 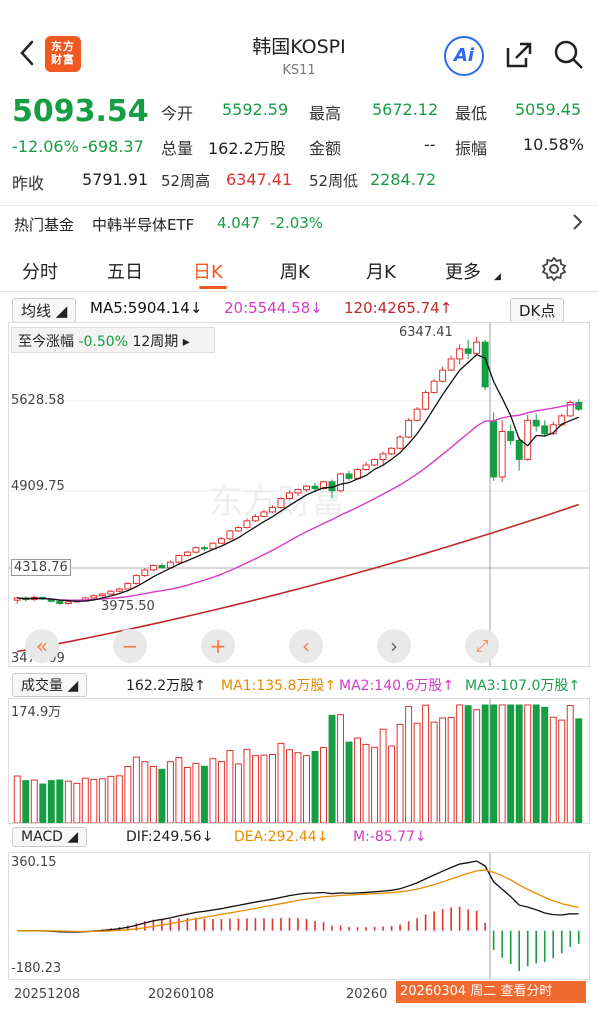 I want to click on ma120-value: 120:4265.74↑, so click(x=398, y=308).